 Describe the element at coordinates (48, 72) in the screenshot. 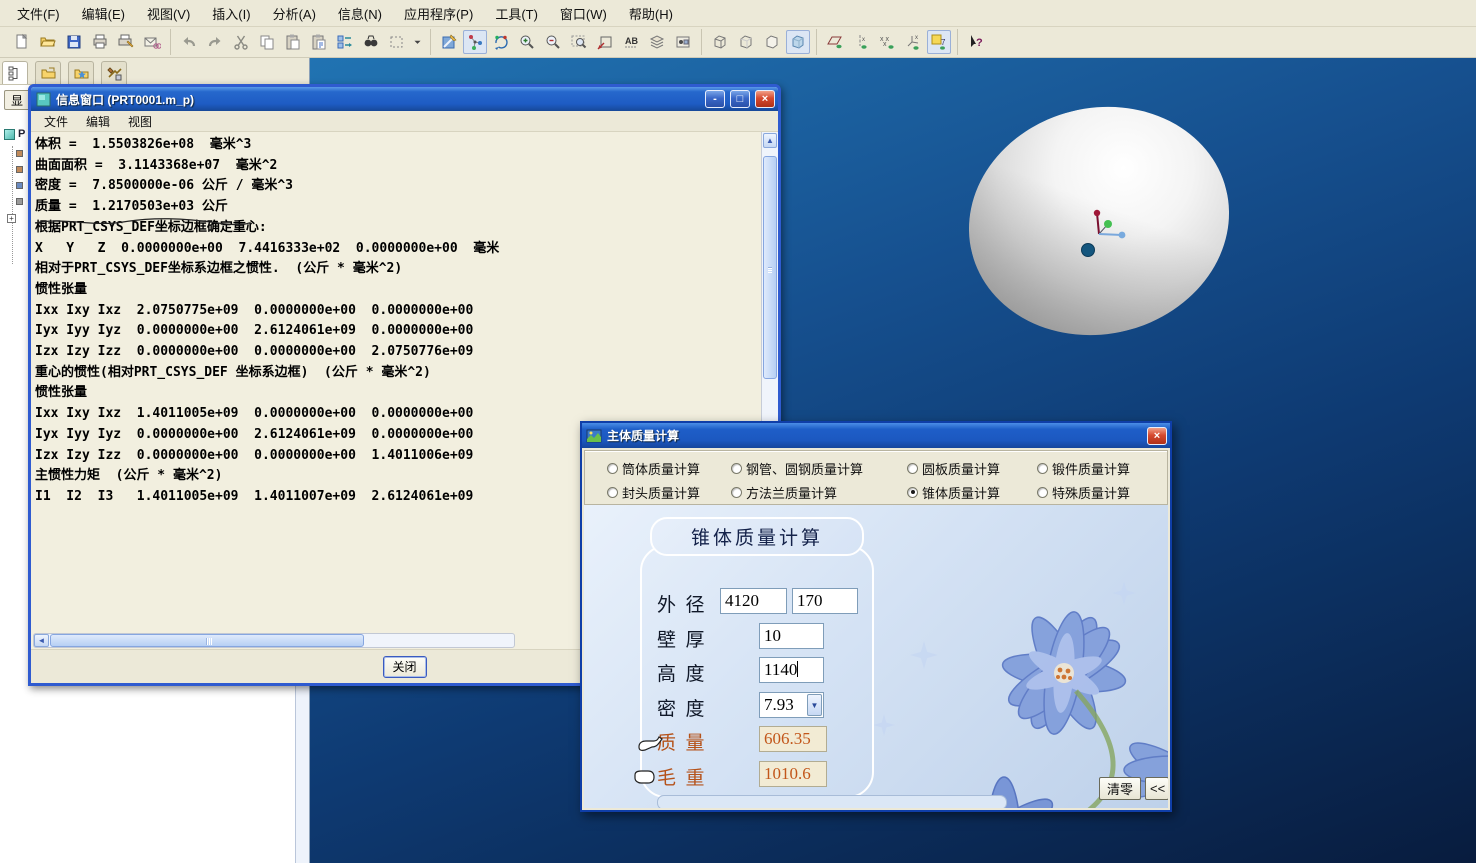

I see `nav-tab-folder-browser` at that location.